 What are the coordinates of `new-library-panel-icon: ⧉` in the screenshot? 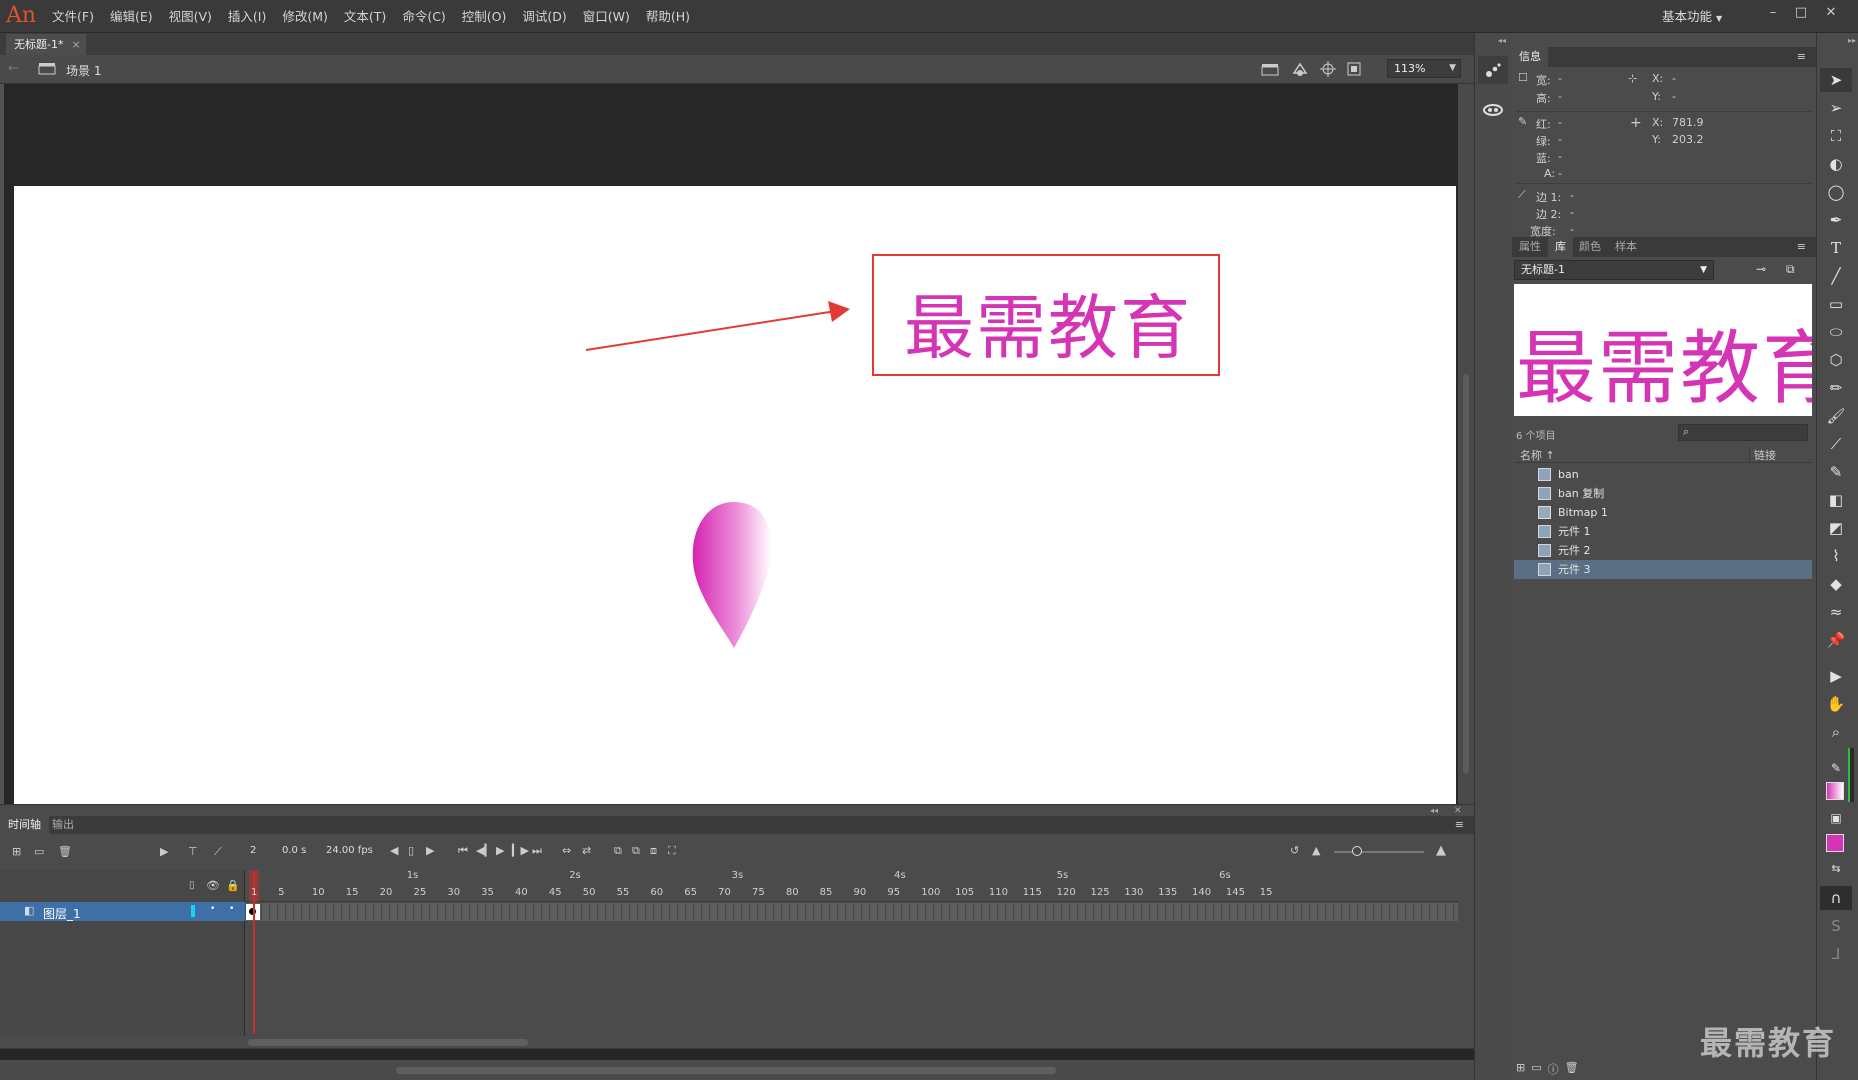 It's located at (1797, 270).